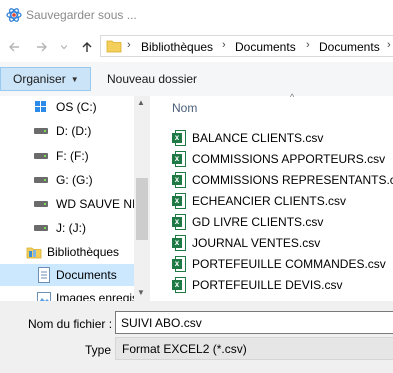  Describe the element at coordinates (254, 348) in the screenshot. I see `file-type-select: Format EXCEL2 (*.csv)` at that location.